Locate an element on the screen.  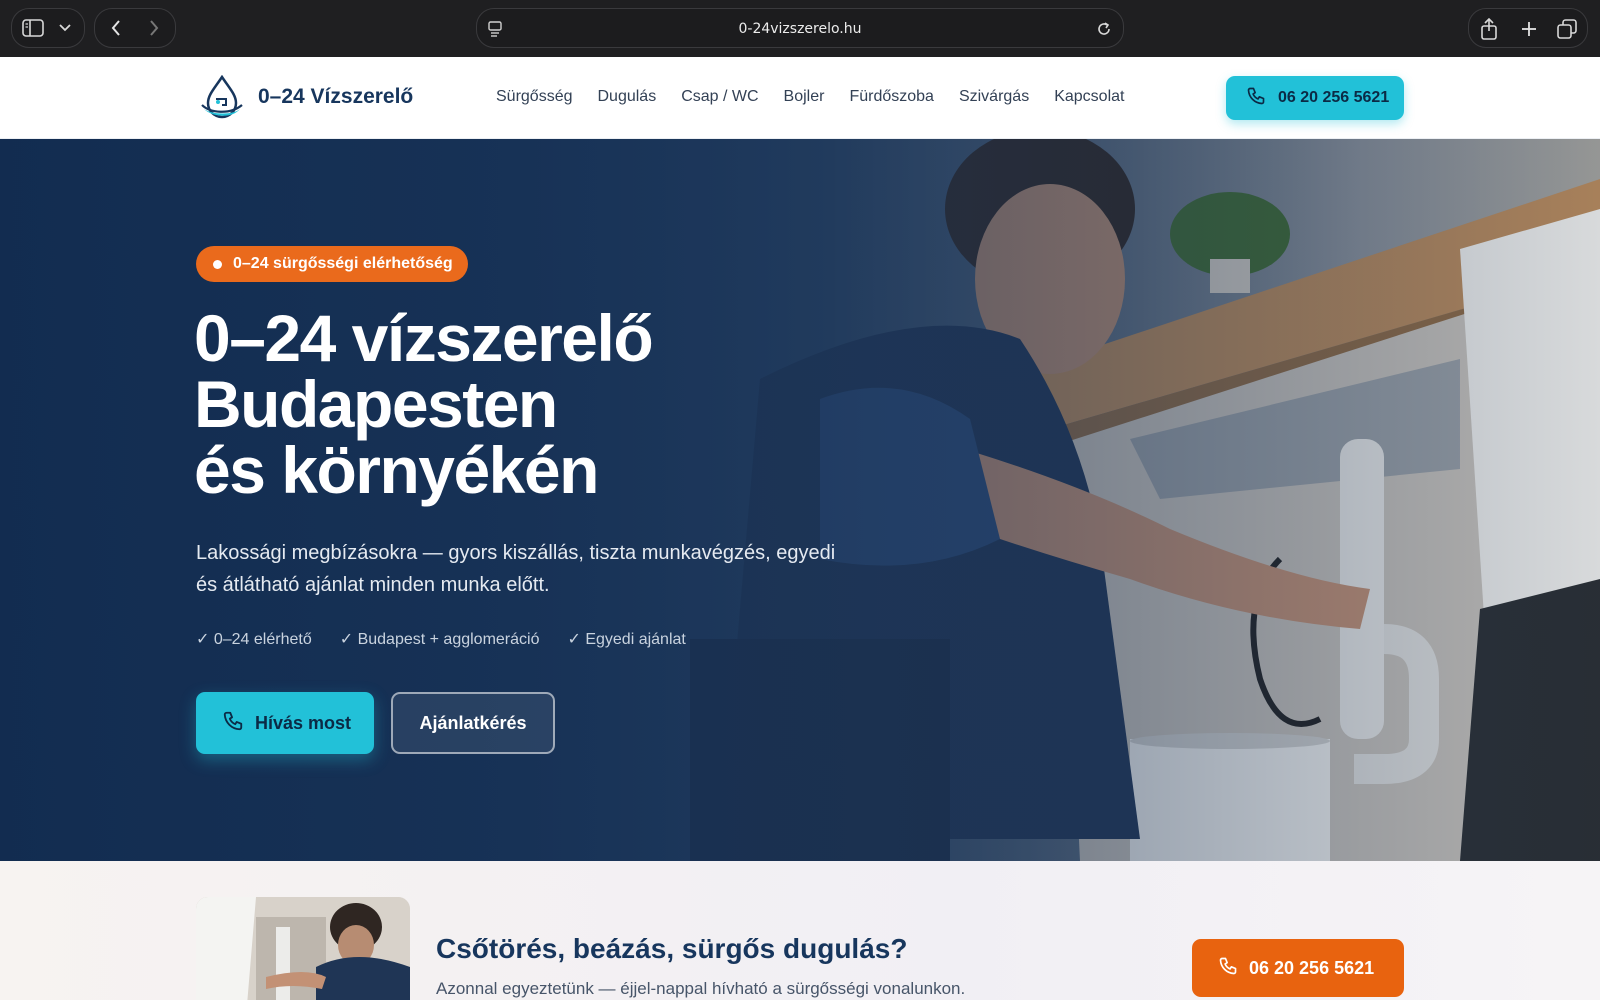
header-call-button: 06 20 256 5621 is located at coordinates (1315, 98).